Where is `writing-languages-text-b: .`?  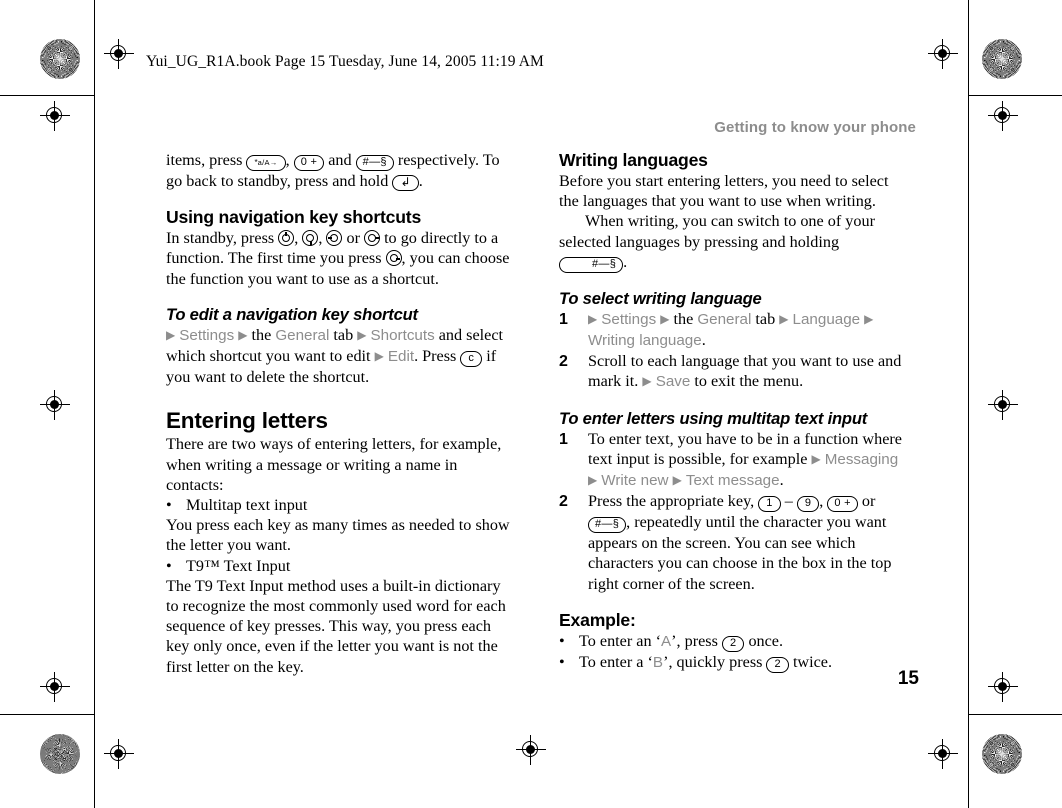 writing-languages-text-b: . is located at coordinates (625, 261).